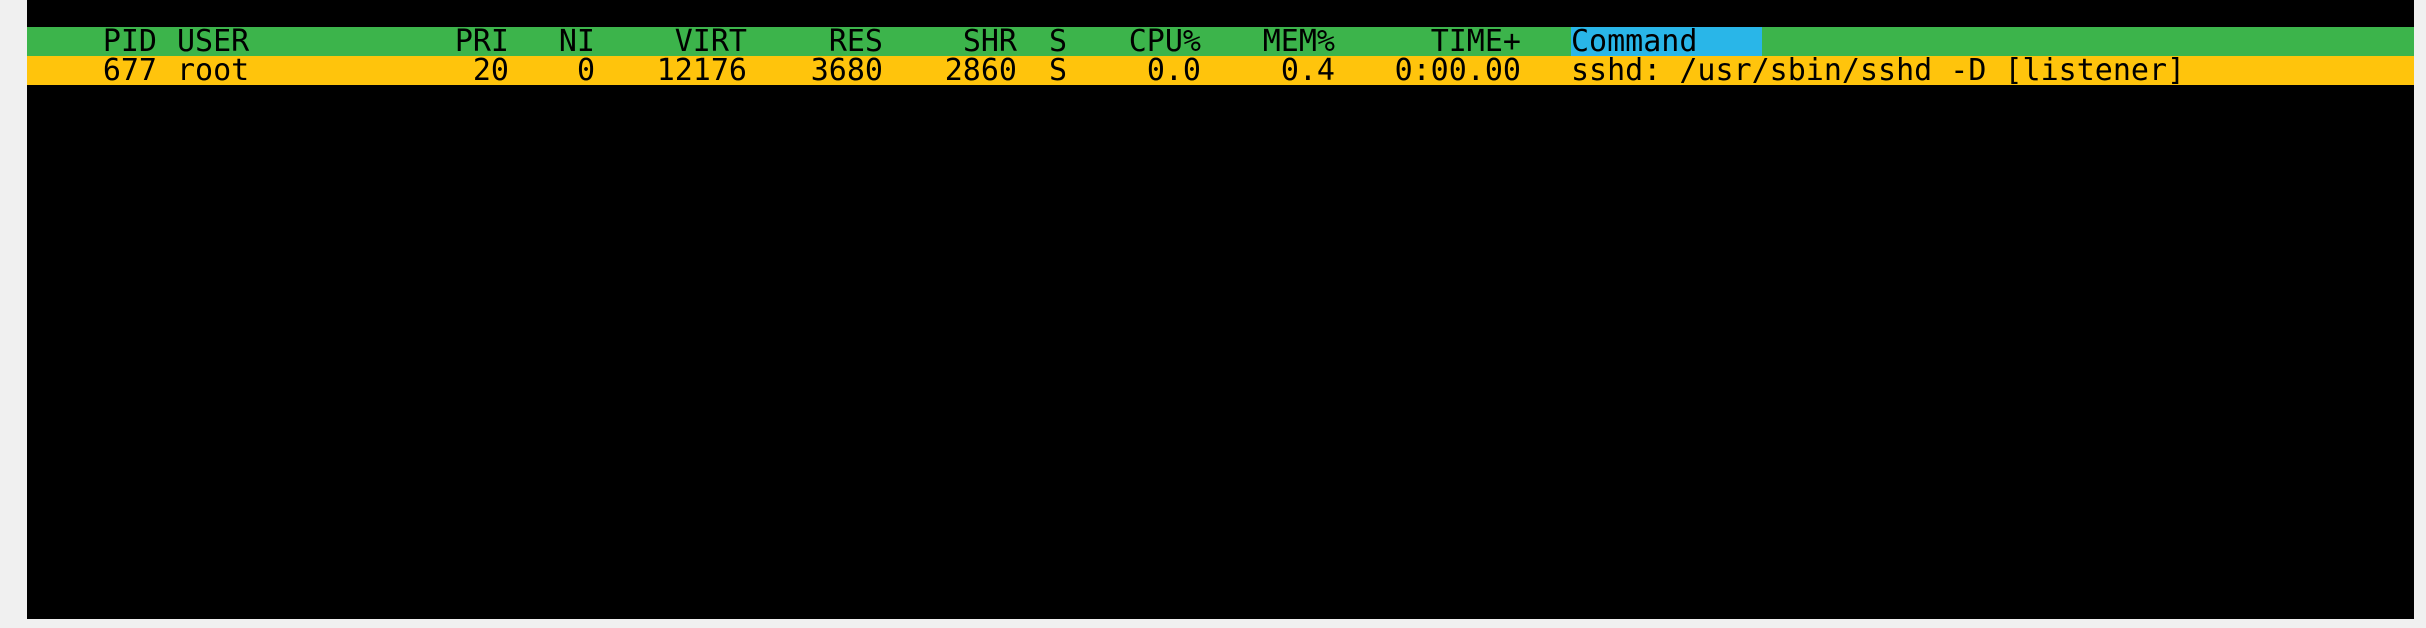 The height and width of the screenshot is (628, 2426). Describe the element at coordinates (1307, 70) in the screenshot. I see `cell-mem: 0.4` at that location.